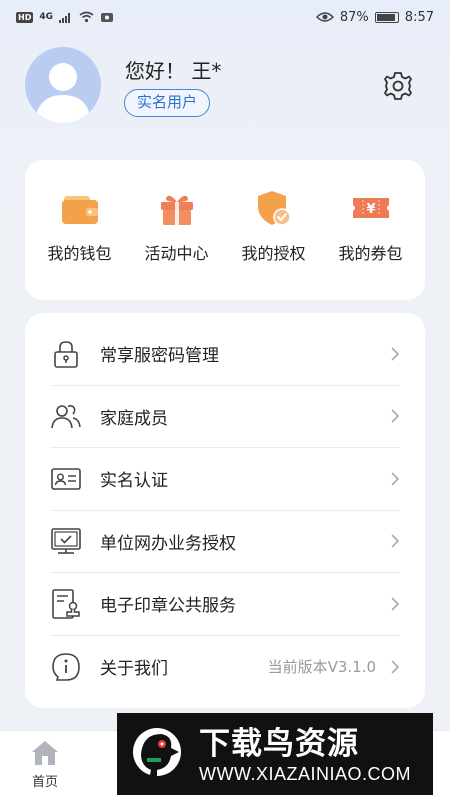 The width and height of the screenshot is (450, 800). What do you see at coordinates (63, 93) in the screenshot?
I see `user-silhouette-icon` at bounding box center [63, 93].